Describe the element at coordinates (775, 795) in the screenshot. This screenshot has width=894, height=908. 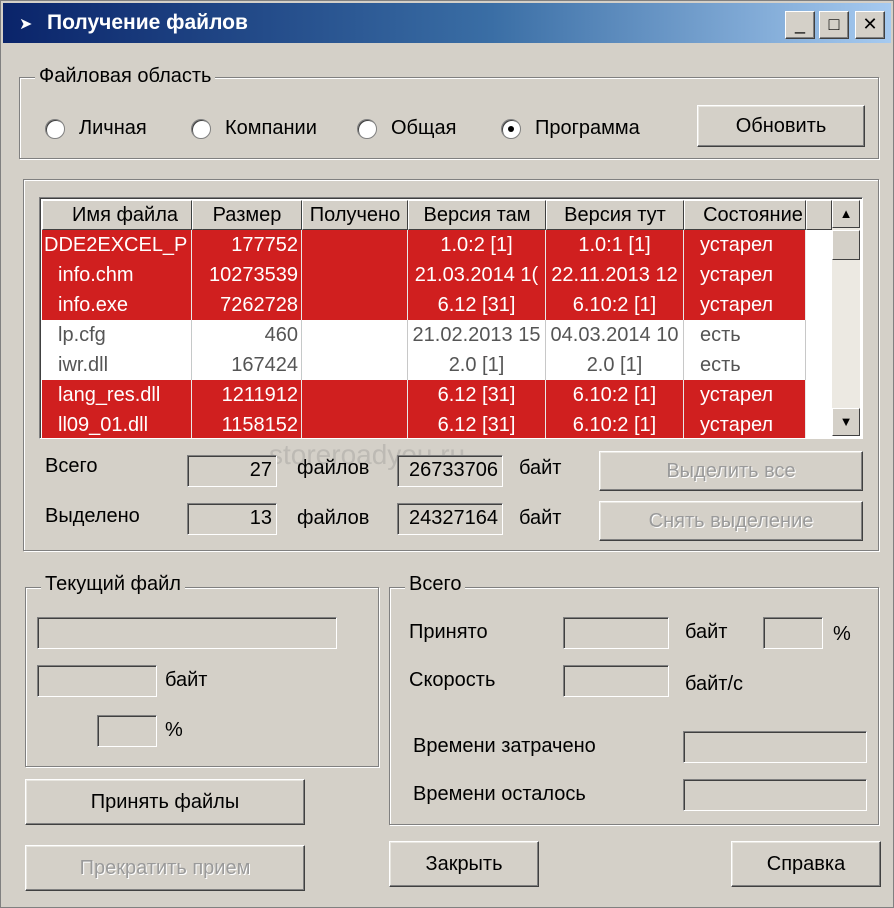
I see `time-left-field` at that location.